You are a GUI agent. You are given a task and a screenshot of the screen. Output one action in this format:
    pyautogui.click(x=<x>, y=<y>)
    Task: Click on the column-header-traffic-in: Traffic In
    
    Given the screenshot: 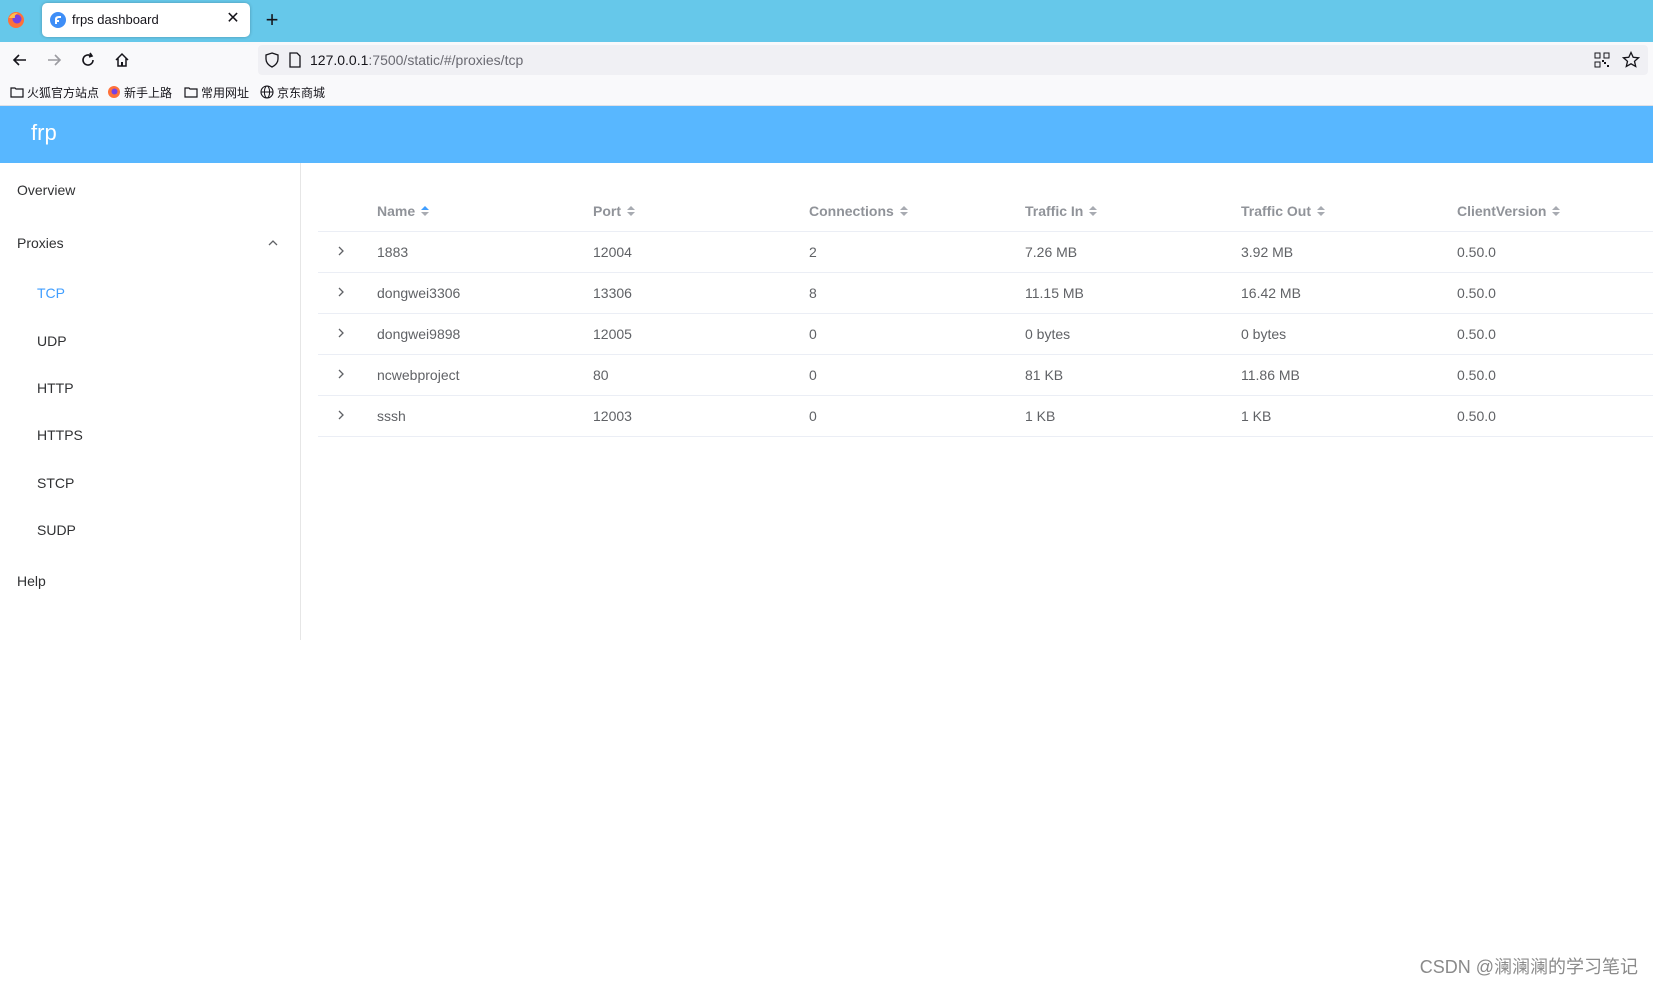 What is the action you would take?
    pyautogui.click(x=1061, y=211)
    